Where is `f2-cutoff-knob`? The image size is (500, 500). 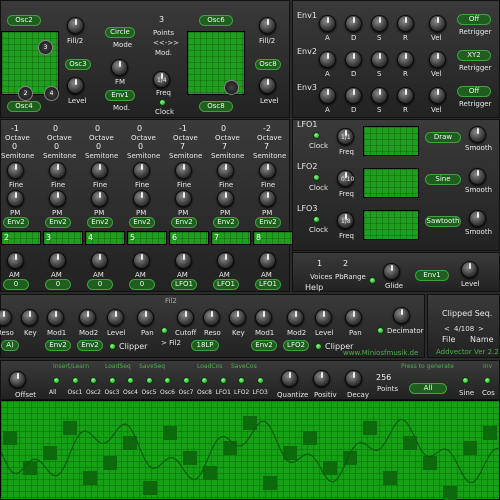
f2-cutoff-knob is located at coordinates (185, 317).